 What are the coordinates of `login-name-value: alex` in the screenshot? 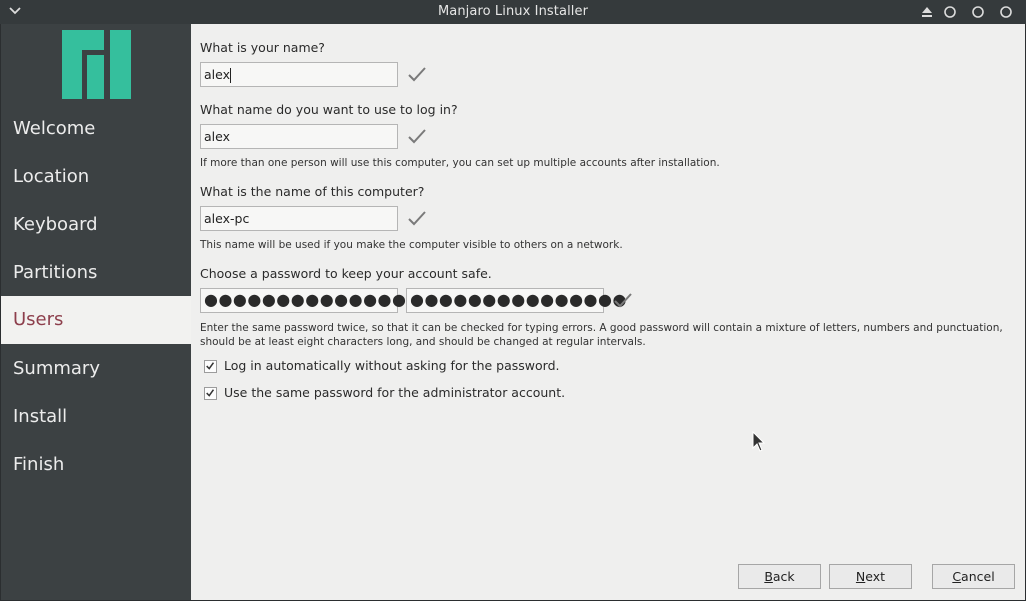 It's located at (217, 136).